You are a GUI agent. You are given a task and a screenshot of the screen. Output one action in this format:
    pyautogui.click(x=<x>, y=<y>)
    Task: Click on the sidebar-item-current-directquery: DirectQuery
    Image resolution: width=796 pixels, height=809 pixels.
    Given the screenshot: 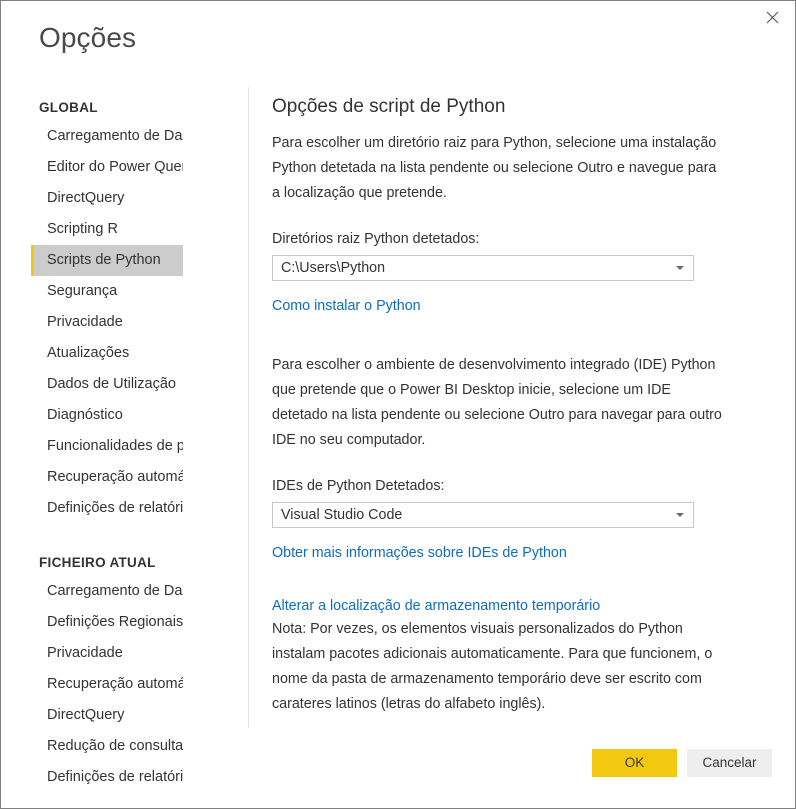 What is the action you would take?
    pyautogui.click(x=92, y=715)
    